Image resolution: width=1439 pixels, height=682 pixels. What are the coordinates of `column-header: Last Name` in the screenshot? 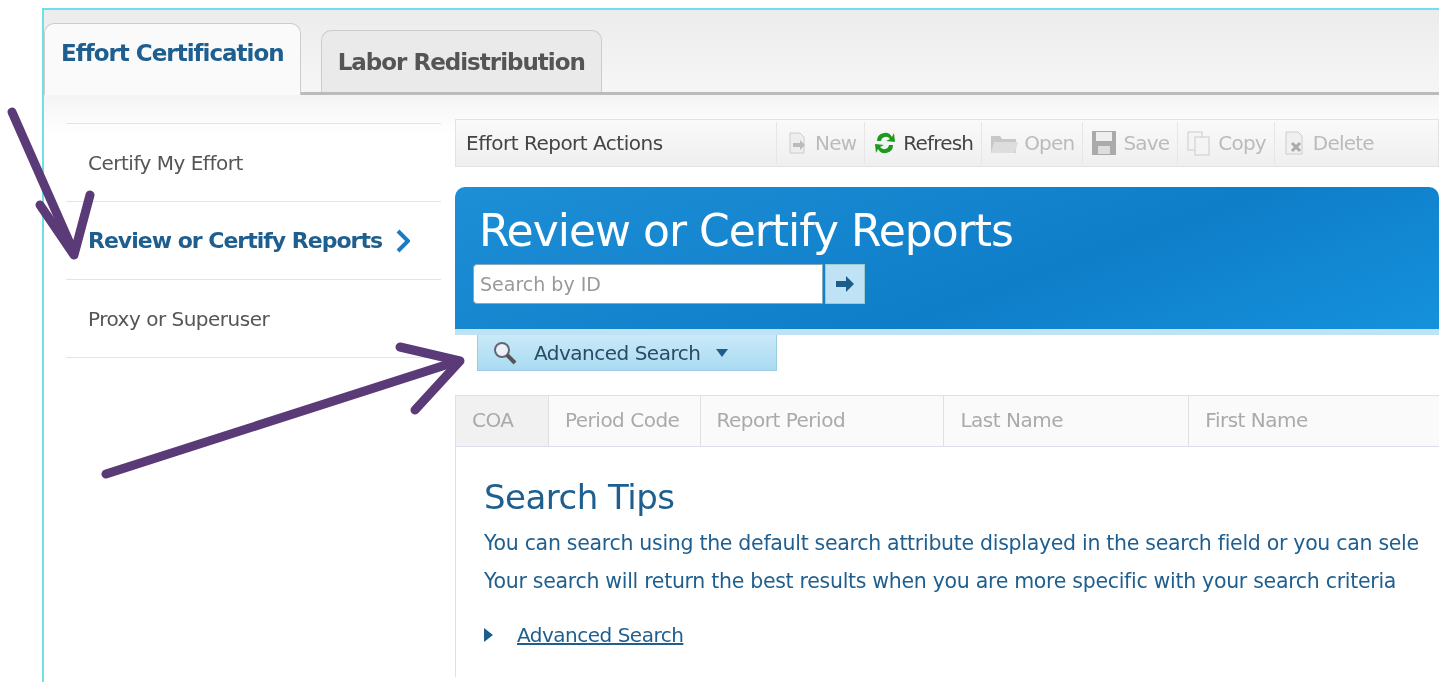 It's located at (1066, 421).